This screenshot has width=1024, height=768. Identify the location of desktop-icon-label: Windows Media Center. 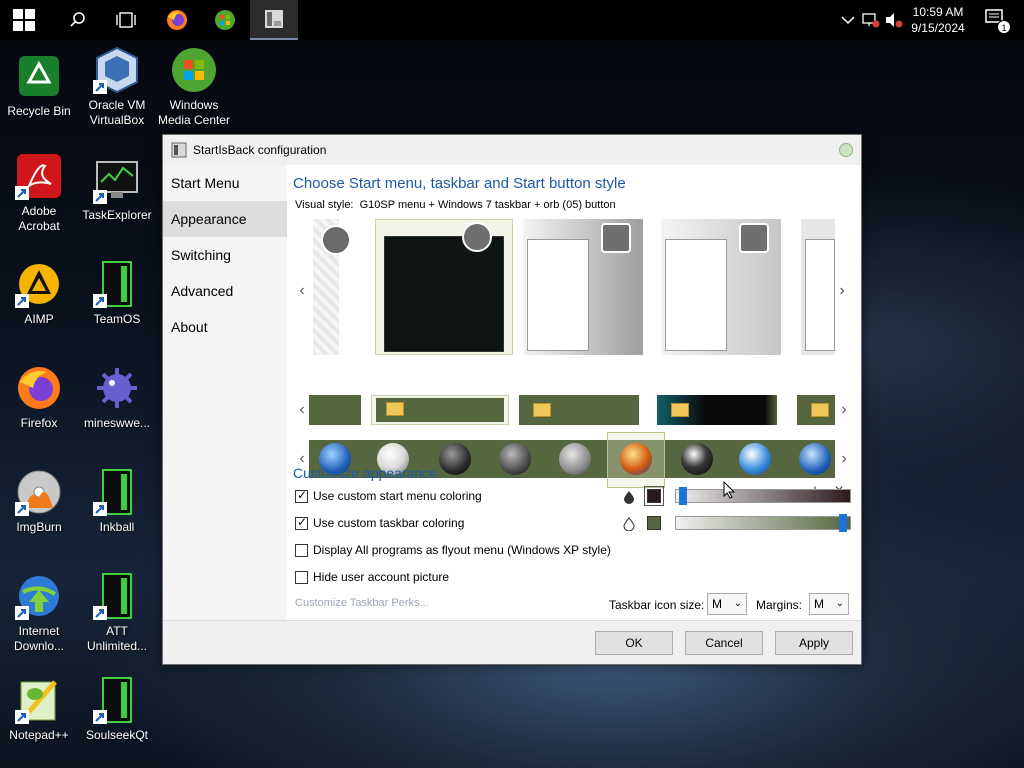
(194, 112).